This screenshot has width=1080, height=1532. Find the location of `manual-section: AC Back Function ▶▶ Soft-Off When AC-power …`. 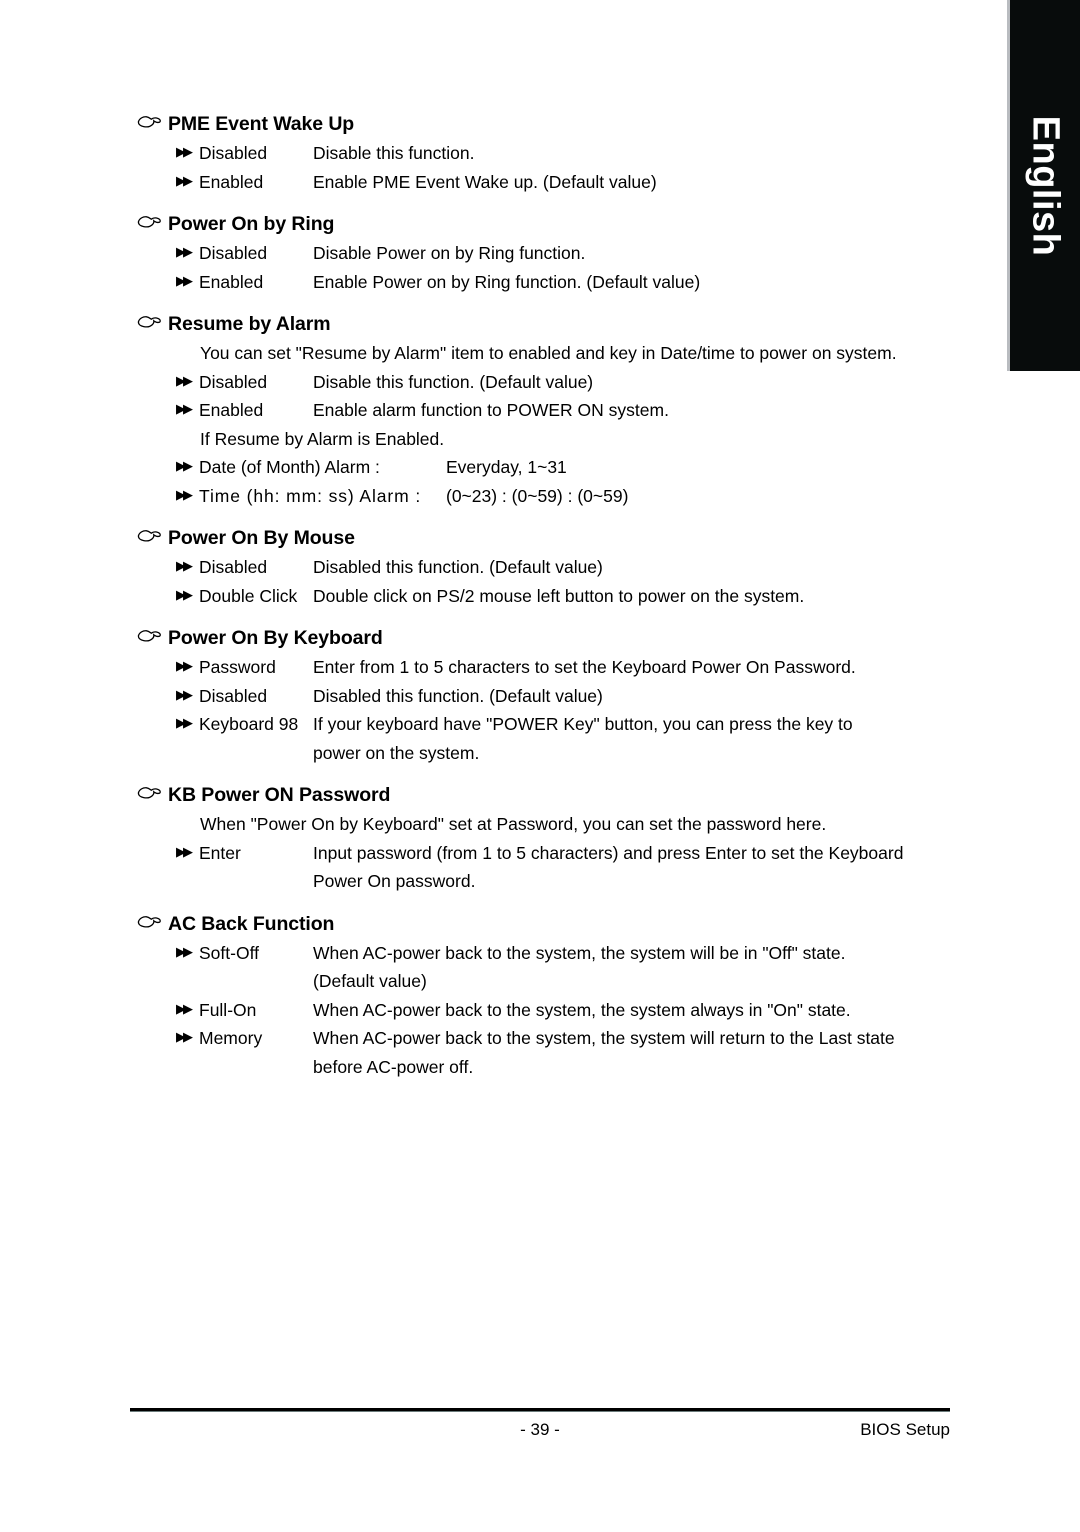

manual-section: AC Back Function ▶▶ Soft-Off When AC-power … is located at coordinates (543, 995).